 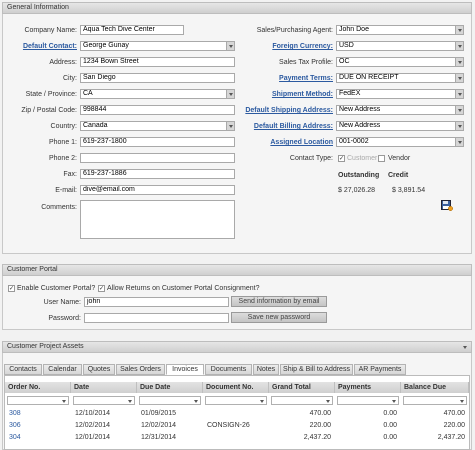 I want to click on user-name-label: User Name:, so click(x=62, y=302).